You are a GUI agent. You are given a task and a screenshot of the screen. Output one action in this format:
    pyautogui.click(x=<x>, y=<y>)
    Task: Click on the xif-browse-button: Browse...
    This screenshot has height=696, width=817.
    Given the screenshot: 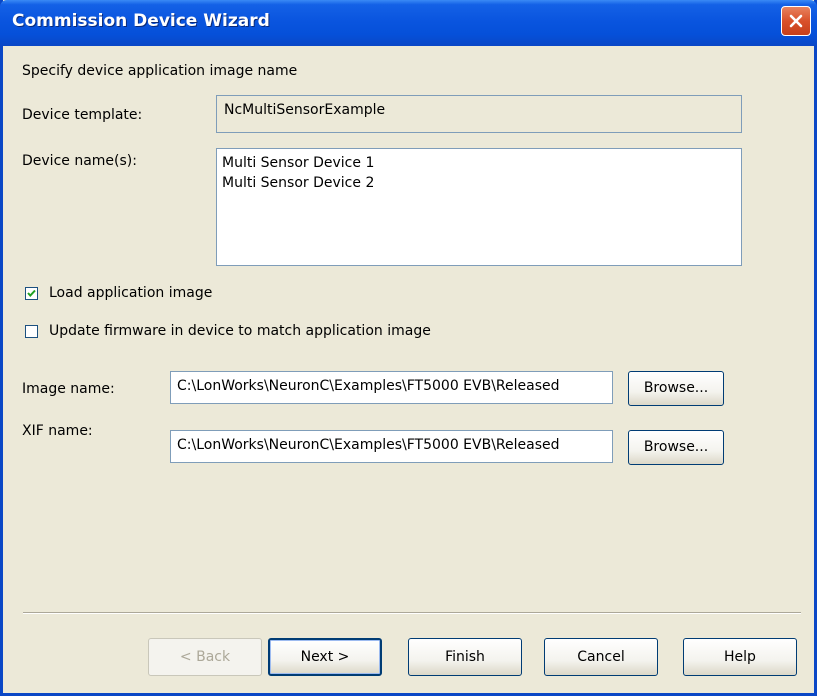 What is the action you would take?
    pyautogui.click(x=676, y=447)
    